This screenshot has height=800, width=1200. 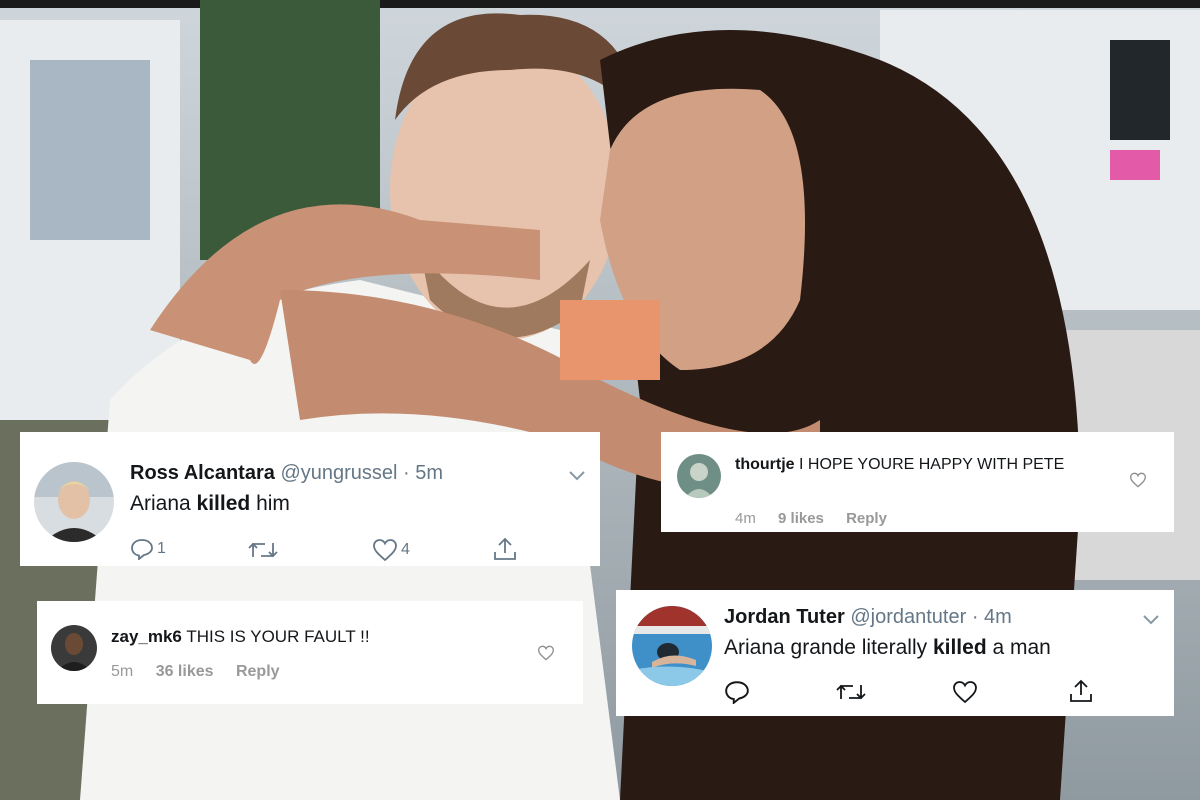 I want to click on comment-text: thourtje I HOPE YOURE HAPPY WITH PETE, so click(x=920, y=464).